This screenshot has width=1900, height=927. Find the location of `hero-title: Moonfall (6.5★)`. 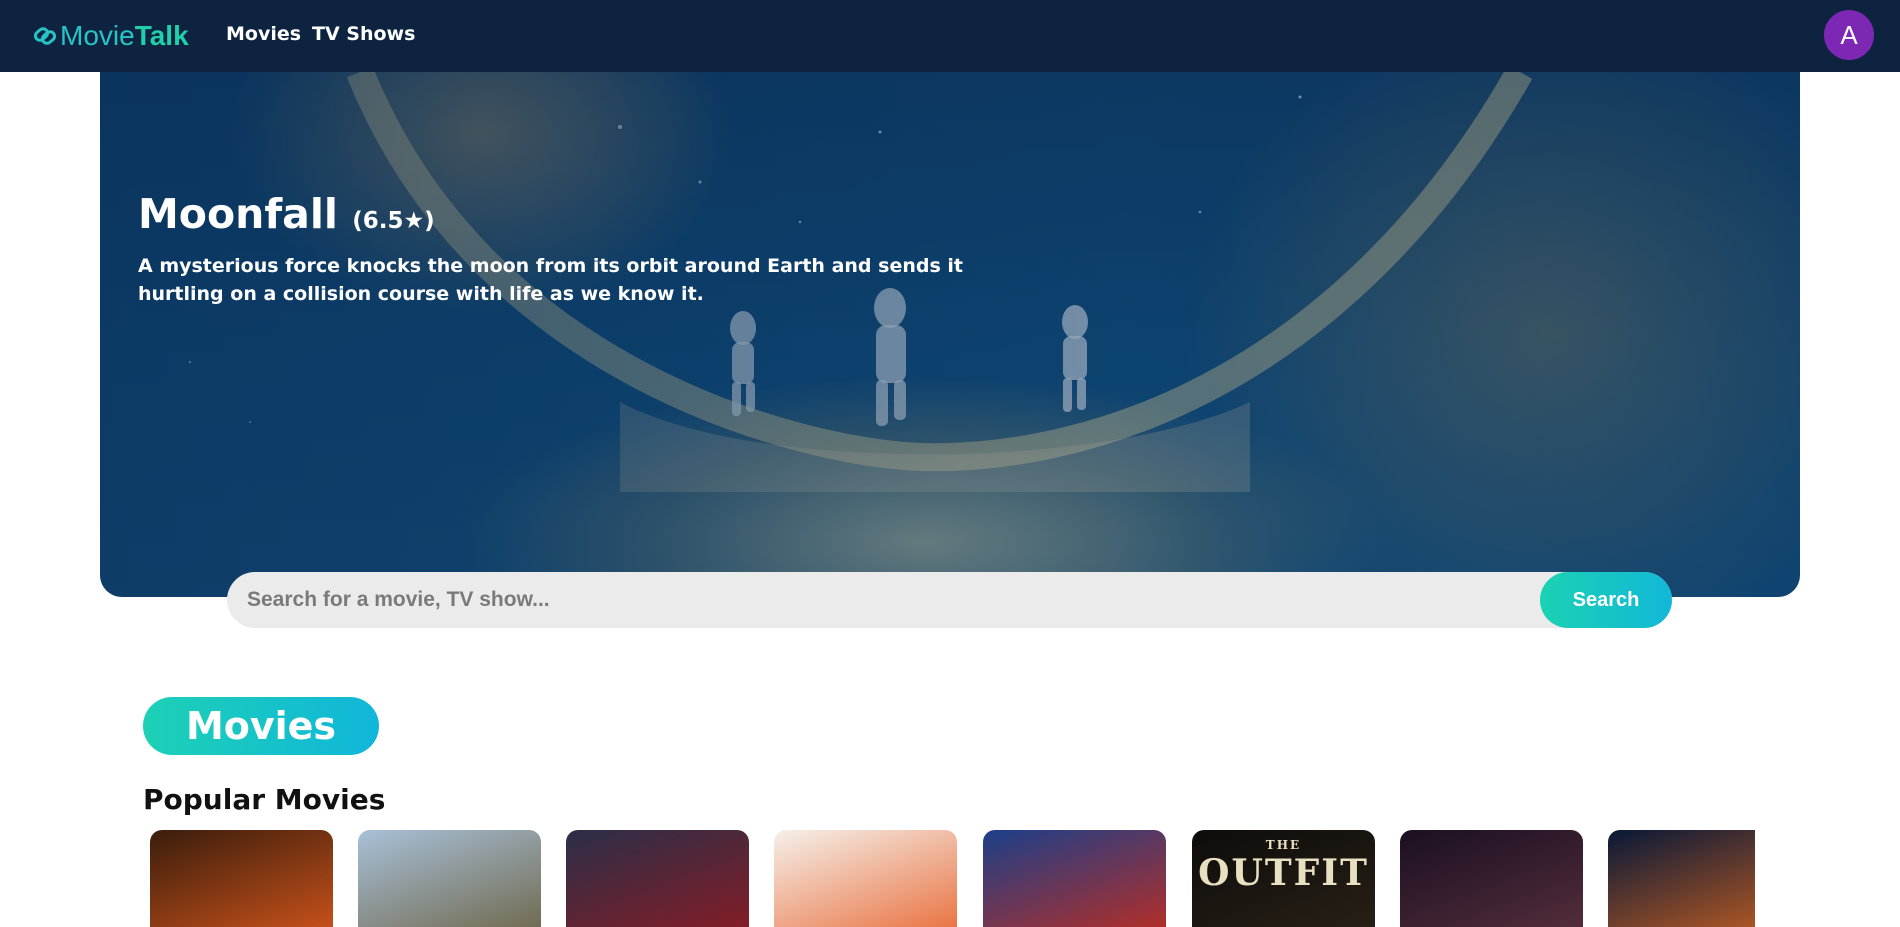

hero-title: Moonfall (6.5★) is located at coordinates (286, 214).